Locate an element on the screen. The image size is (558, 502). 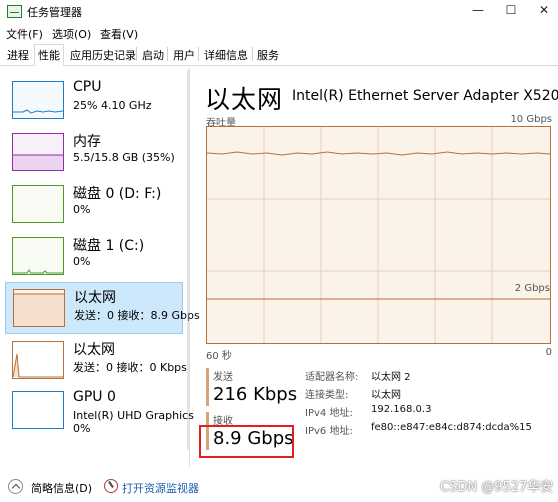
adapter-name: Intel(R) Ethernet Server Adapter X520-1 is located at coordinates (425, 96).